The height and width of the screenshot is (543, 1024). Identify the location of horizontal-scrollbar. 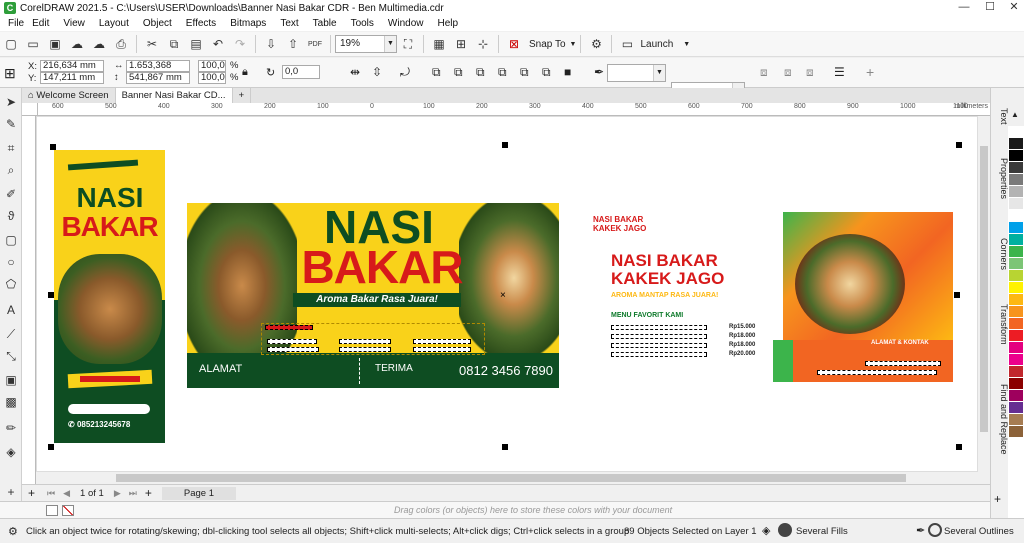
(513, 478).